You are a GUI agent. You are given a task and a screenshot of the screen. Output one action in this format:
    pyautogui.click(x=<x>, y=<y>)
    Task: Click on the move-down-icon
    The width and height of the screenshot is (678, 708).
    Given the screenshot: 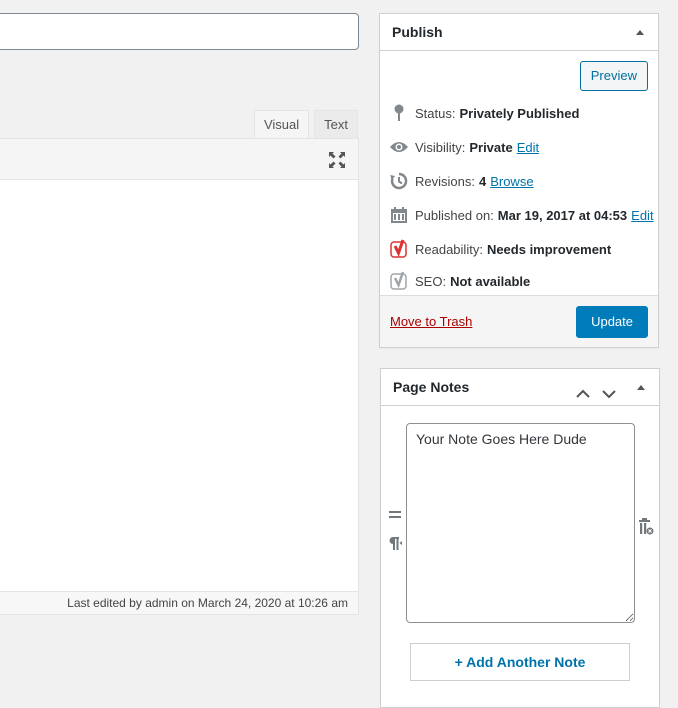 What is the action you would take?
    pyautogui.click(x=609, y=389)
    